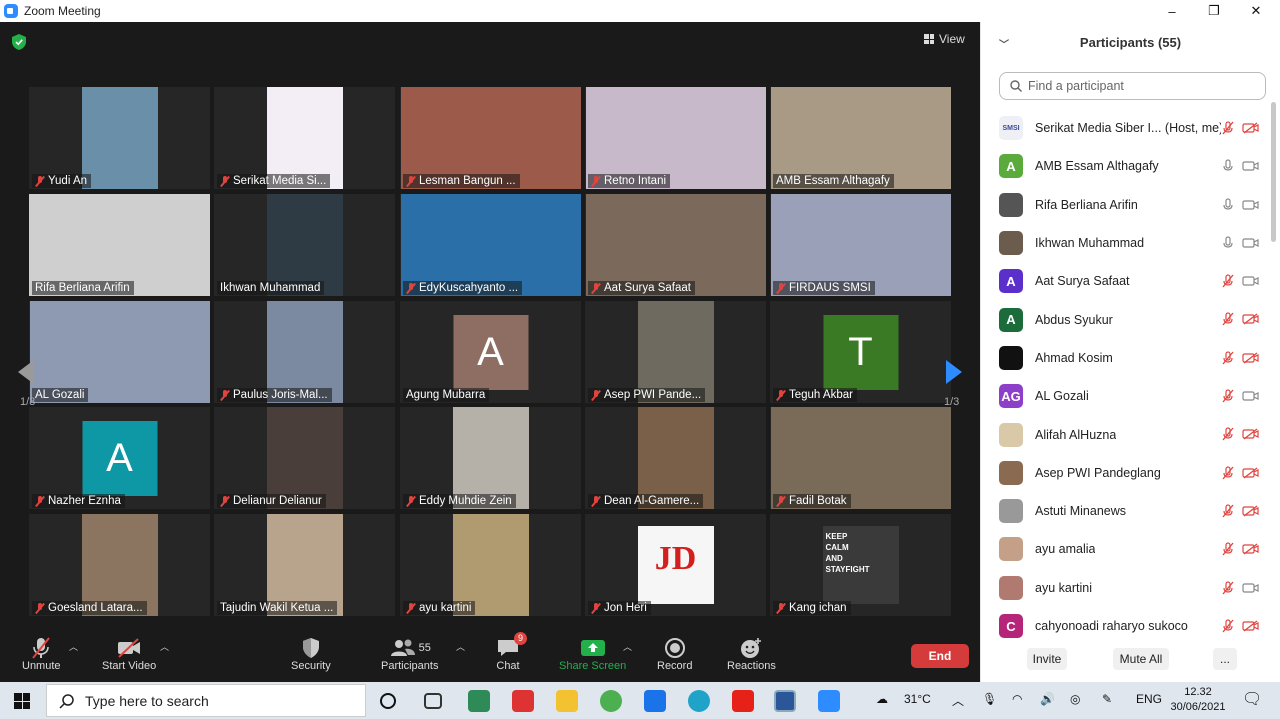 The image size is (1280, 719). Describe the element at coordinates (1130, 626) in the screenshot. I see `participant-row: Ccahyonoadi raharyo sukoco` at that location.